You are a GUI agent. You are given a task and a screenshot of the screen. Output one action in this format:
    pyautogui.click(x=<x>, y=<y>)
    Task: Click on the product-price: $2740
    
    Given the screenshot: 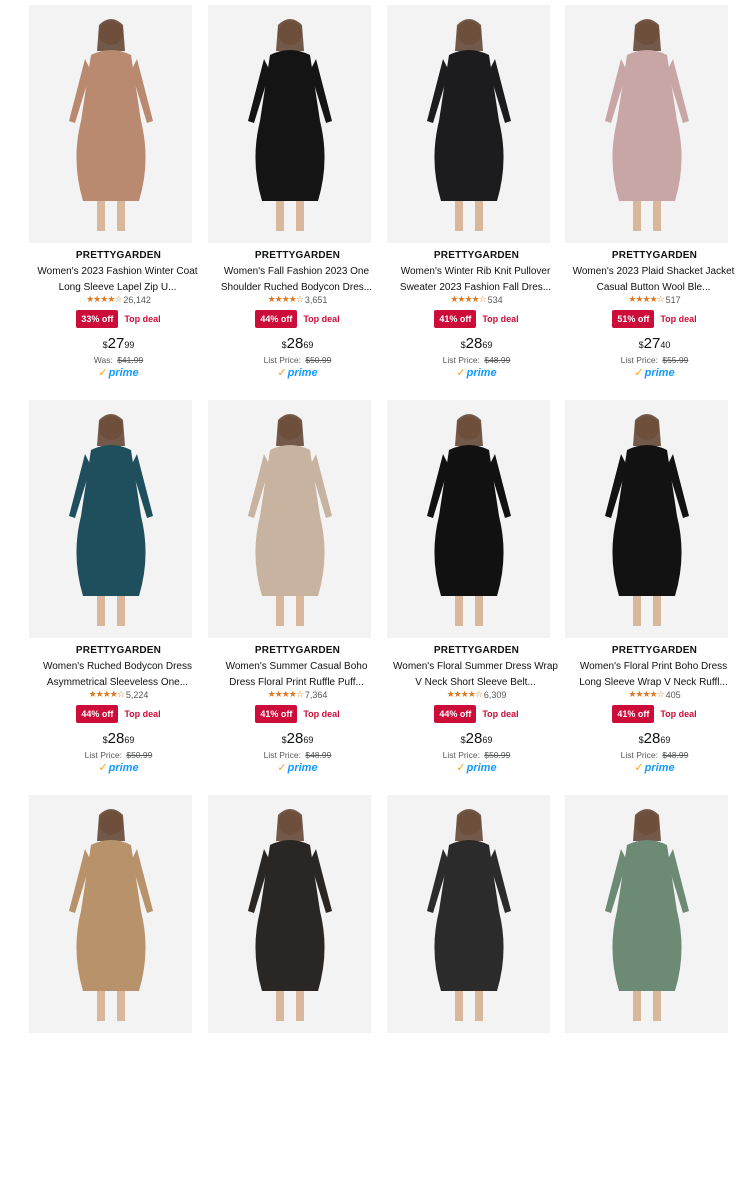 What is the action you would take?
    pyautogui.click(x=654, y=344)
    